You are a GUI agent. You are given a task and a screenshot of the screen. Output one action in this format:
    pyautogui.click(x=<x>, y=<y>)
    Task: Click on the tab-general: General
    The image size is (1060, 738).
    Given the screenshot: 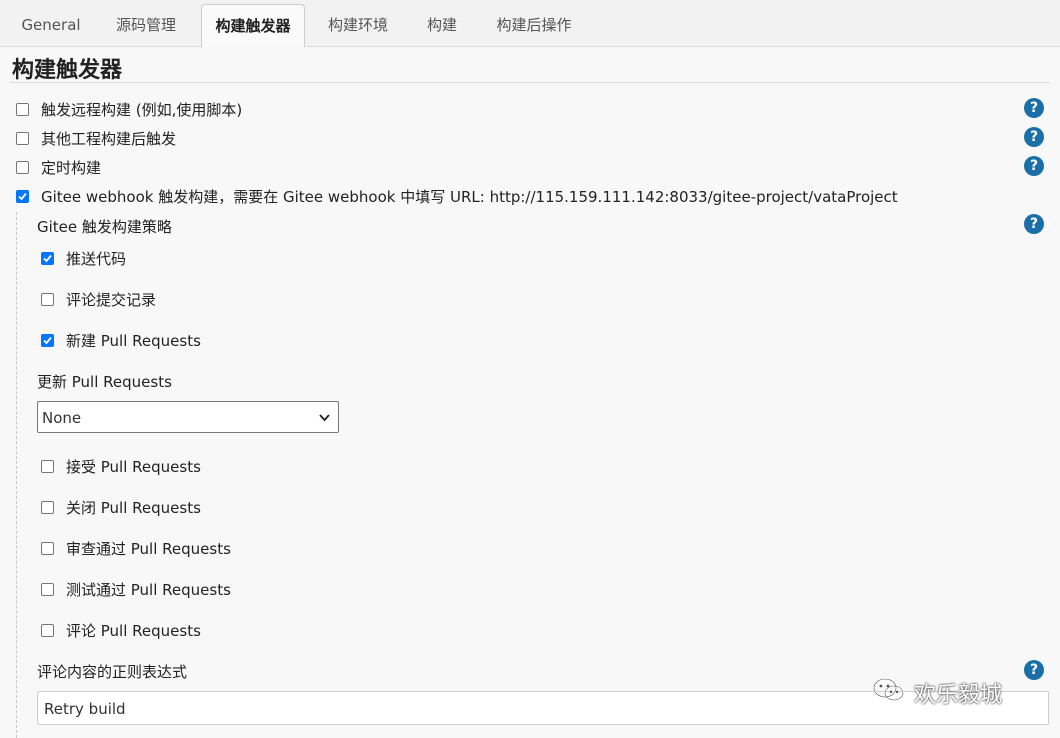 What is the action you would take?
    pyautogui.click(x=51, y=25)
    